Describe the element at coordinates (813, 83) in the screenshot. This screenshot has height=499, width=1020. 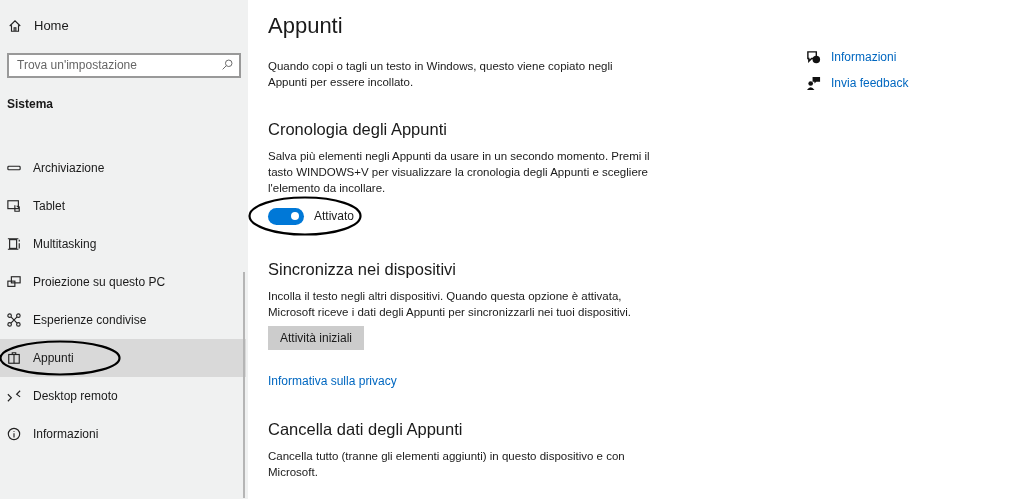
I see `person-feedback-icon` at that location.